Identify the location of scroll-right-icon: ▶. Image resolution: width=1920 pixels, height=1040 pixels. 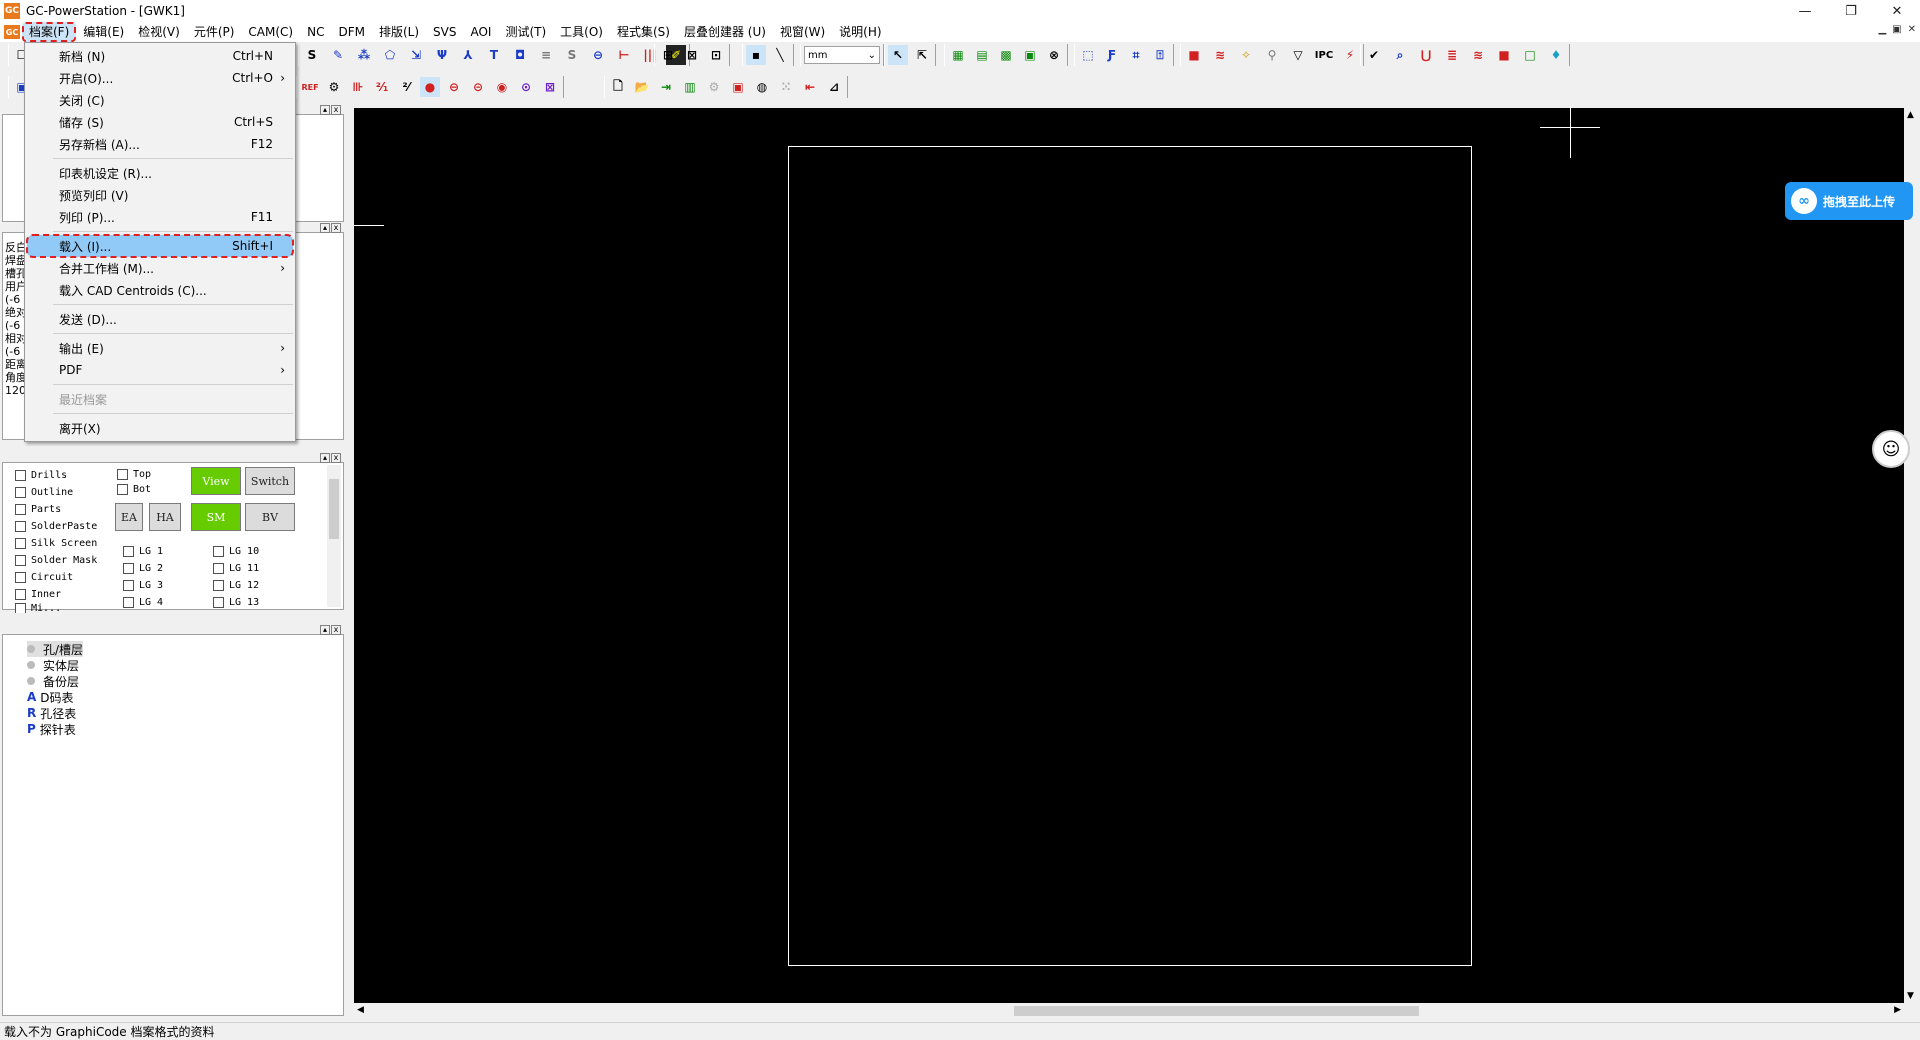
(1897, 1010).